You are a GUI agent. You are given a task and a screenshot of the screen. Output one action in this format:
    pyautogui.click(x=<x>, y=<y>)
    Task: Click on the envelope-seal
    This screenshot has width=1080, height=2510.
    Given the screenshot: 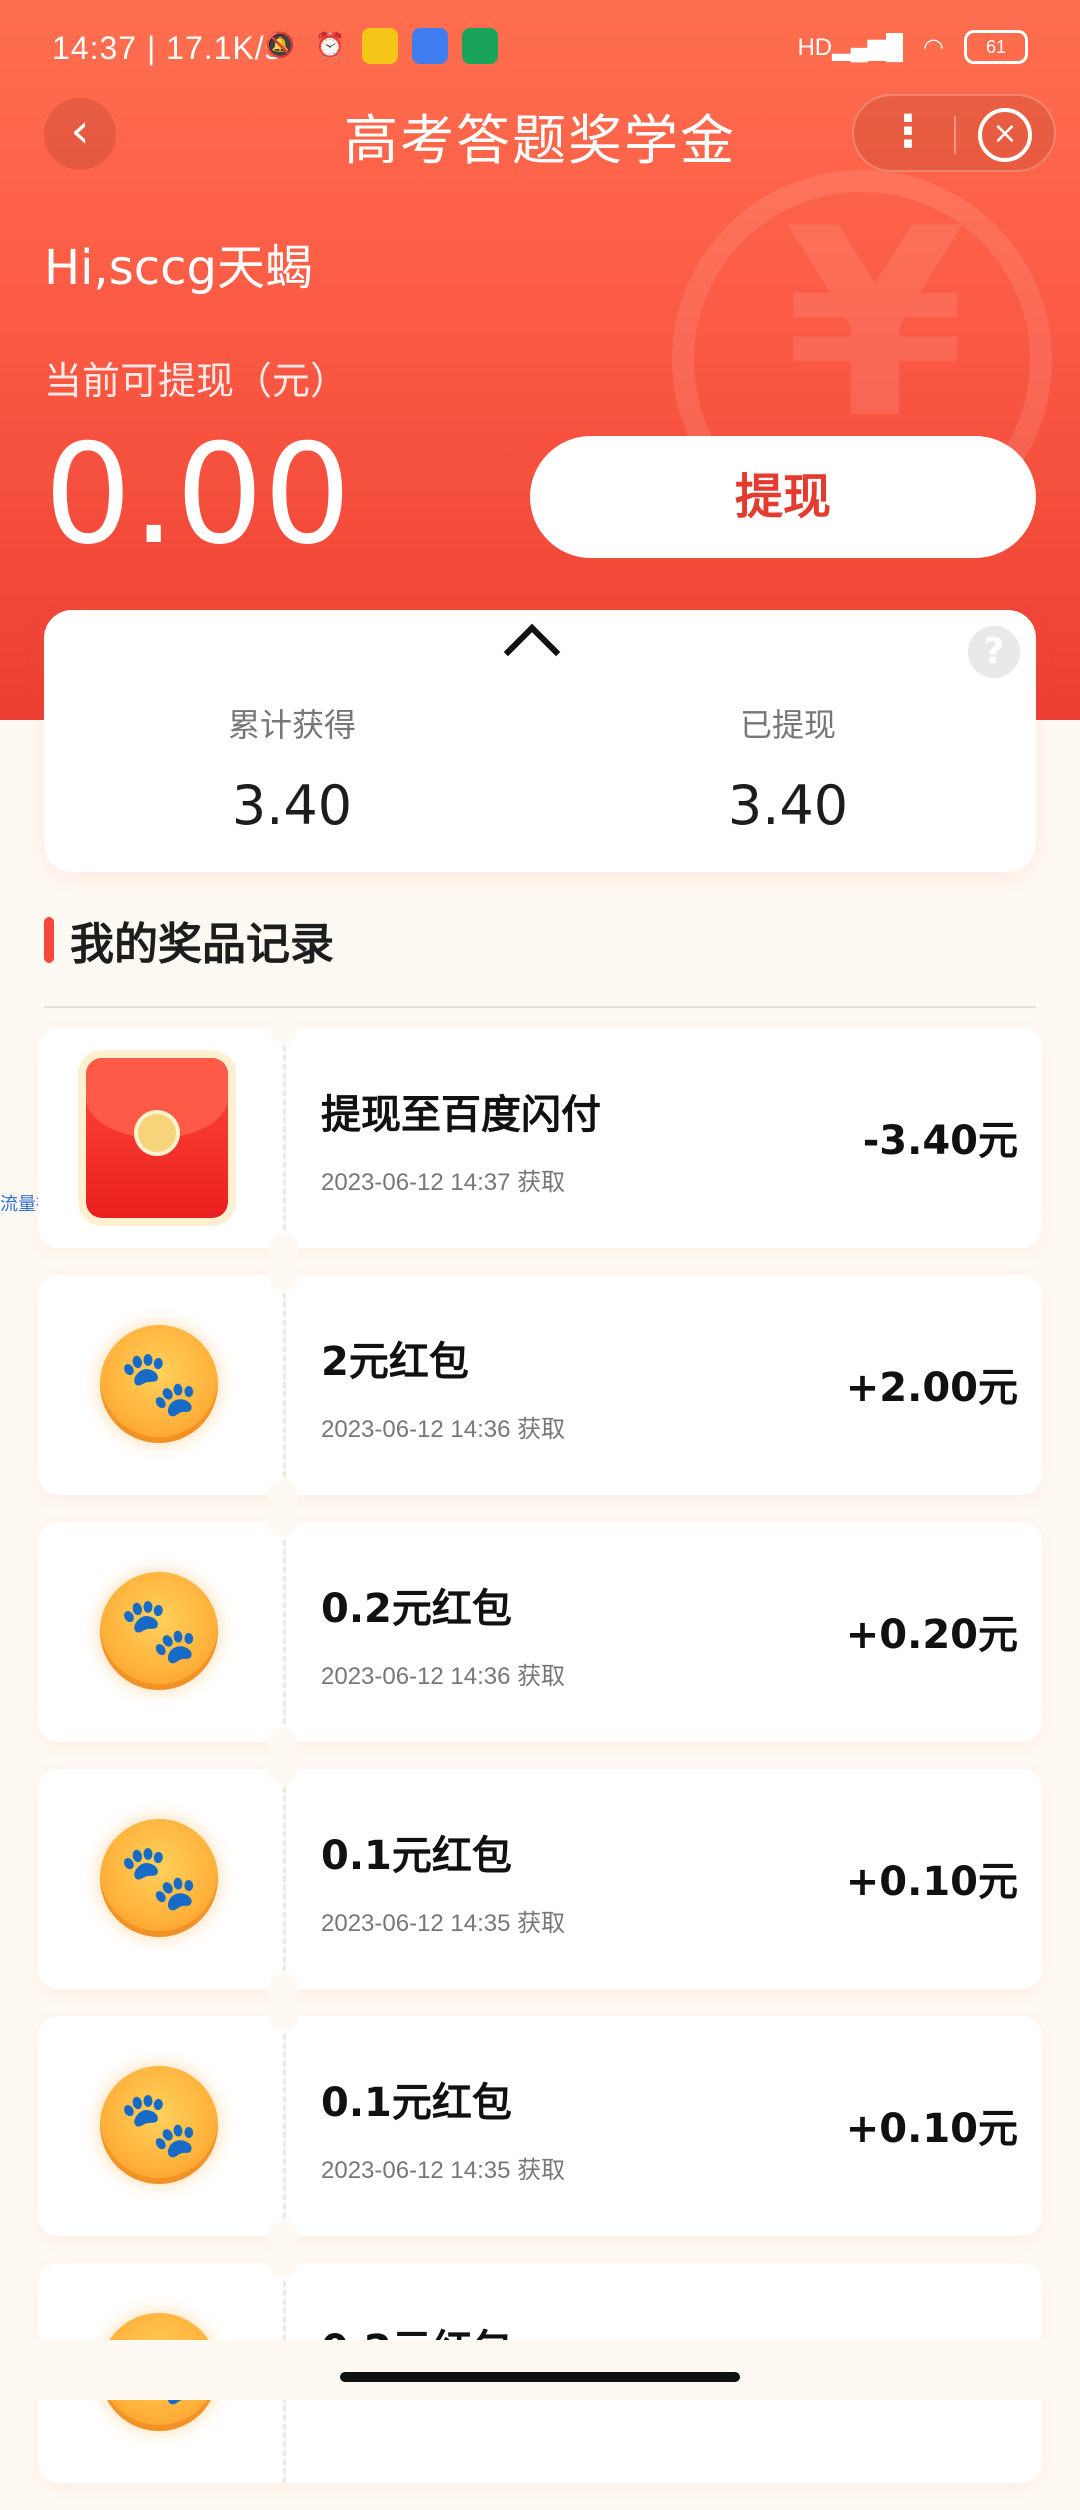 What is the action you would take?
    pyautogui.click(x=157, y=1133)
    